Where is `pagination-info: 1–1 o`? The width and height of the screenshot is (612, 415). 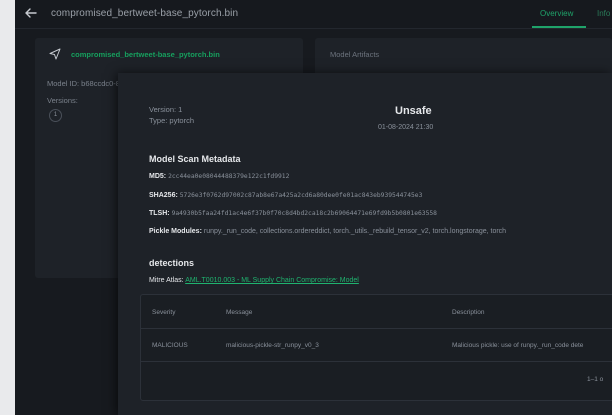 pagination-info: 1–1 o is located at coordinates (595, 379).